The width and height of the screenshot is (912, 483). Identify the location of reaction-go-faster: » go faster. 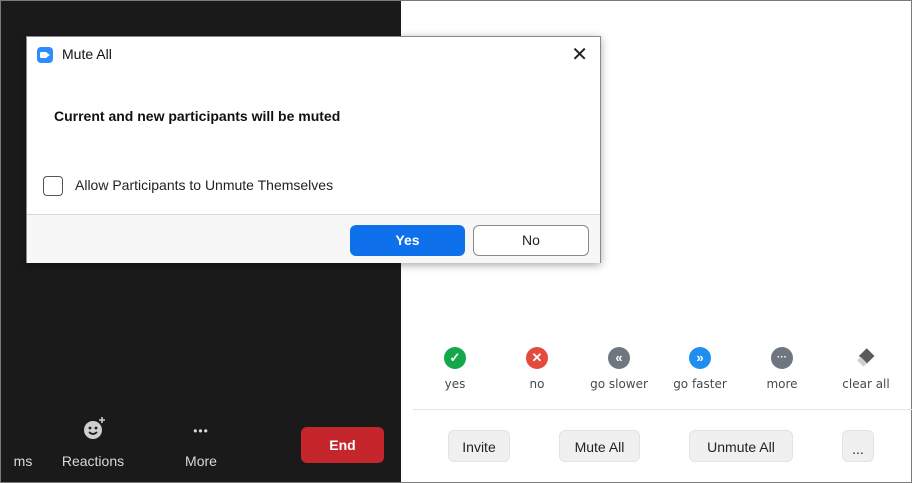
(700, 369).